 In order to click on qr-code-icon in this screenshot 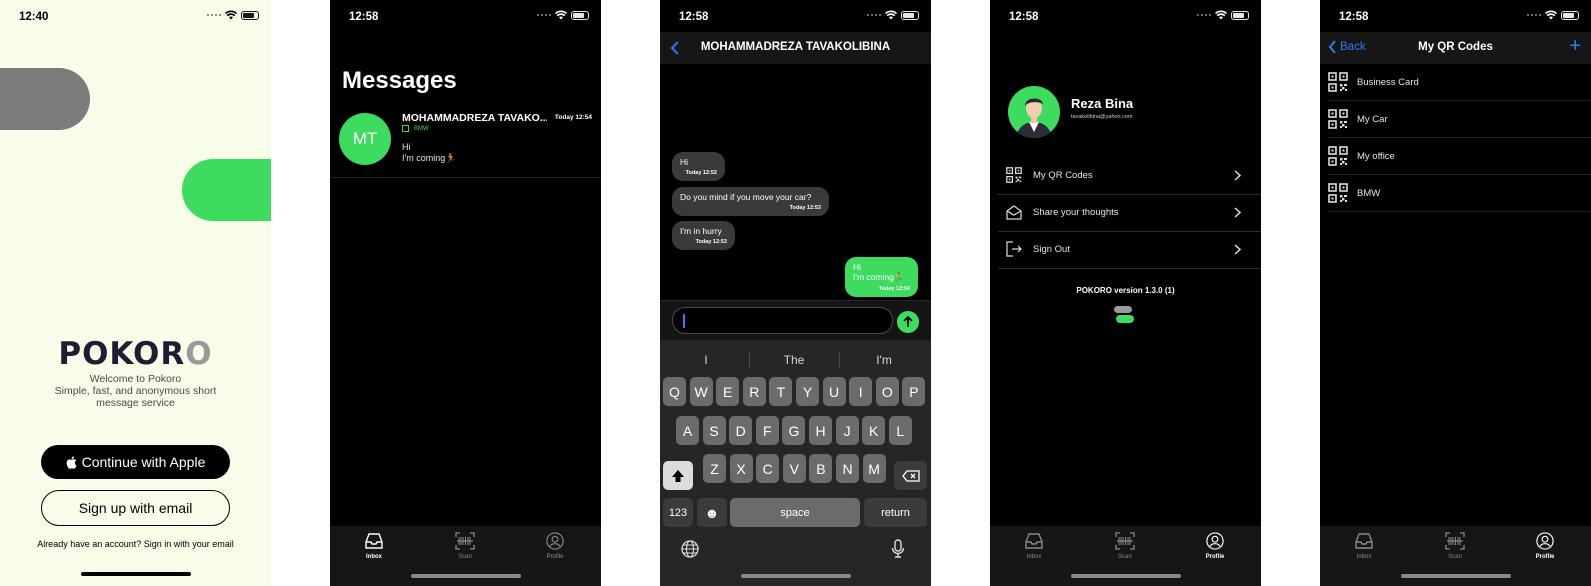, I will do `click(1014, 175)`.